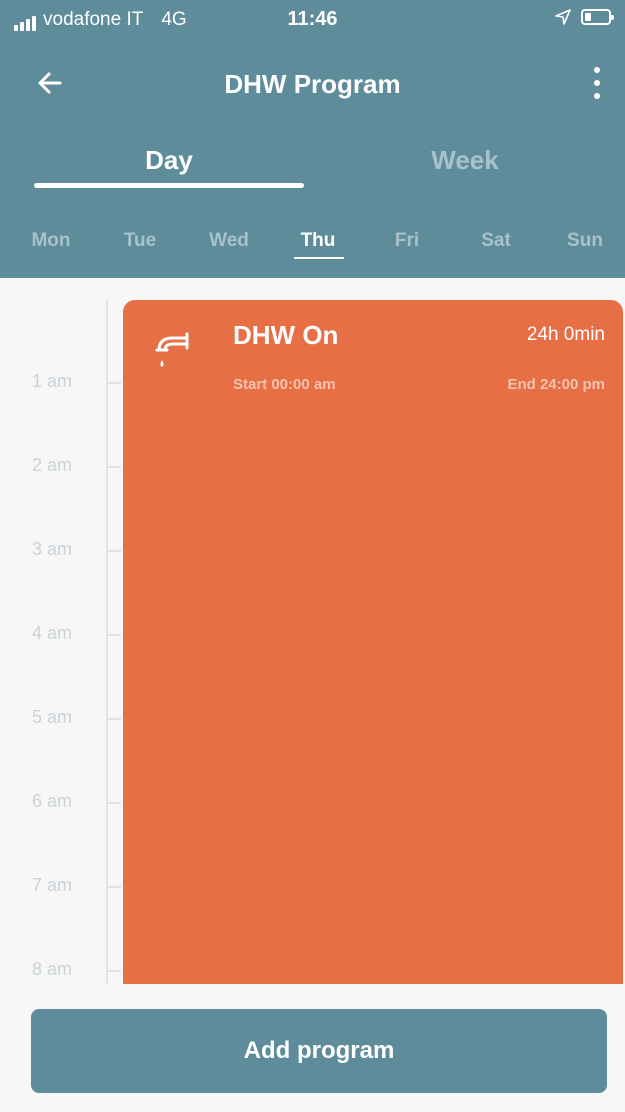 This screenshot has height=1112, width=625. Describe the element at coordinates (496, 241) in the screenshot. I see `day-sat: Sat` at that location.